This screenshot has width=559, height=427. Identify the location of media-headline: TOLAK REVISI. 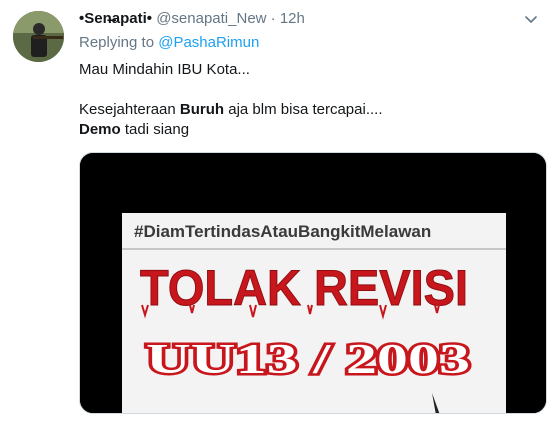
(304, 288).